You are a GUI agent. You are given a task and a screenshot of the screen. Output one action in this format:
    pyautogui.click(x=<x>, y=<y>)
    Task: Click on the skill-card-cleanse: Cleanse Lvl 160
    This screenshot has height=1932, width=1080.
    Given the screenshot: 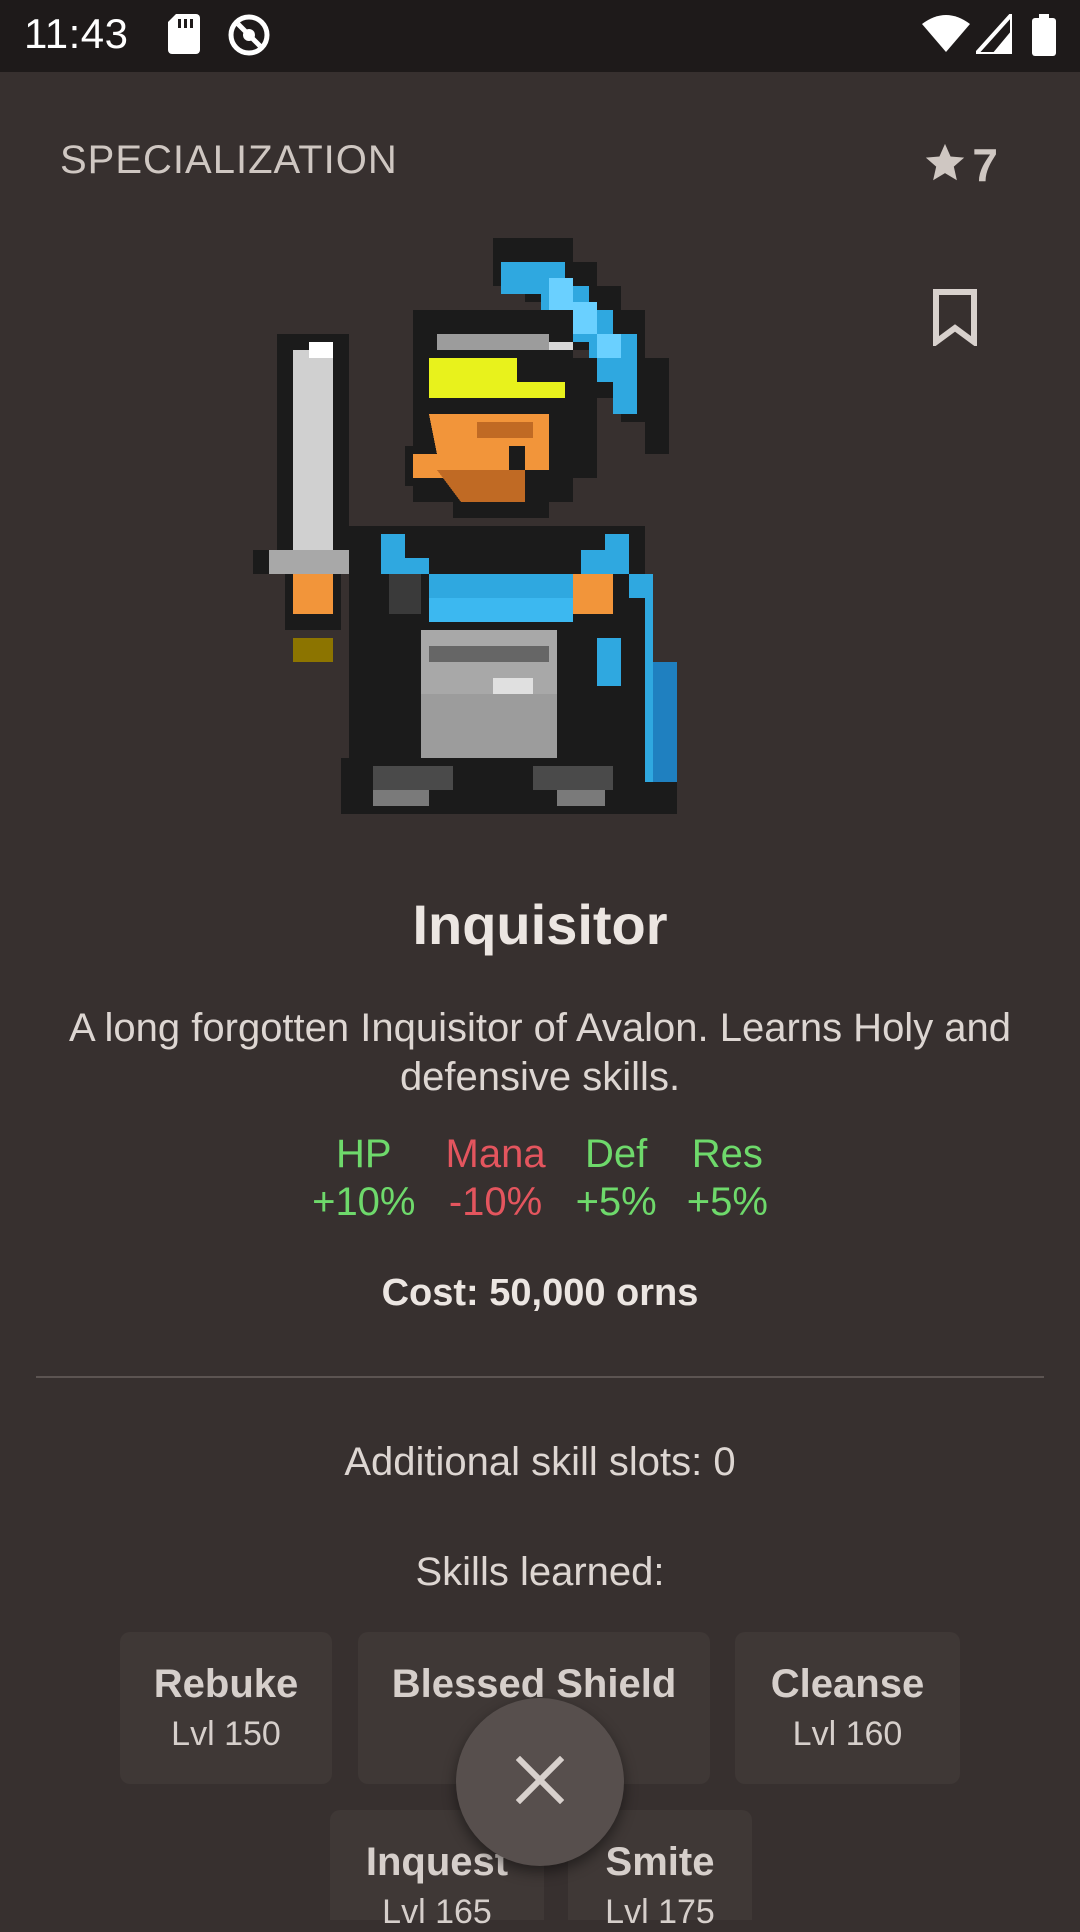 What is the action you would take?
    pyautogui.click(x=847, y=1708)
    